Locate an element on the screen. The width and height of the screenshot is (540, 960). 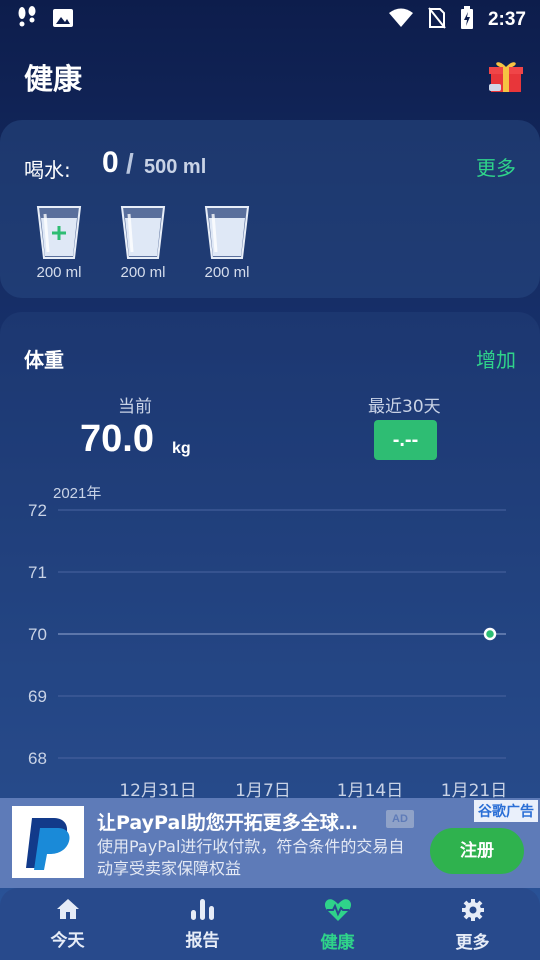
tab-report: 报告 is located at coordinates (202, 924).